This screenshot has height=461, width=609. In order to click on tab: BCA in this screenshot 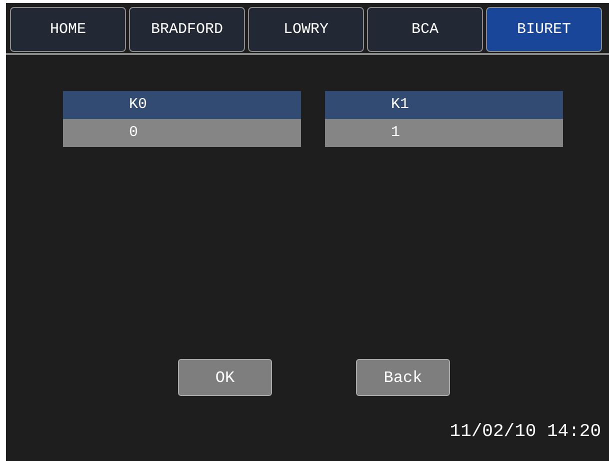, I will do `click(425, 29)`.